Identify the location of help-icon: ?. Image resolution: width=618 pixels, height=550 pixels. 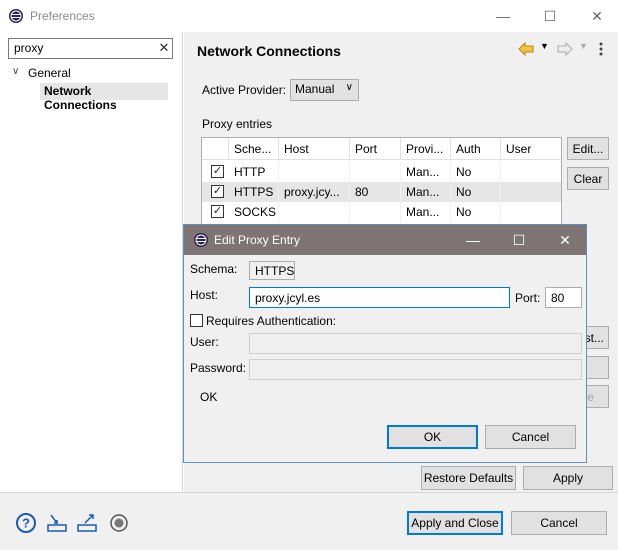
(26, 523).